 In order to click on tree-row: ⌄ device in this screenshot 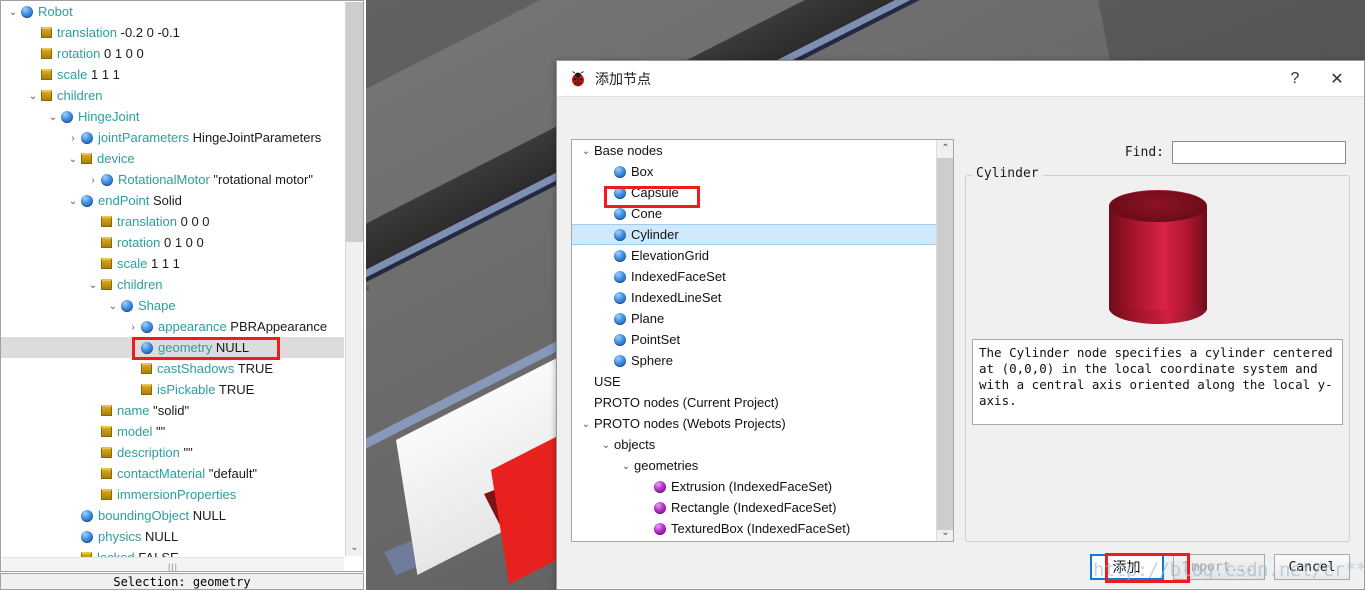, I will do `click(172, 158)`.